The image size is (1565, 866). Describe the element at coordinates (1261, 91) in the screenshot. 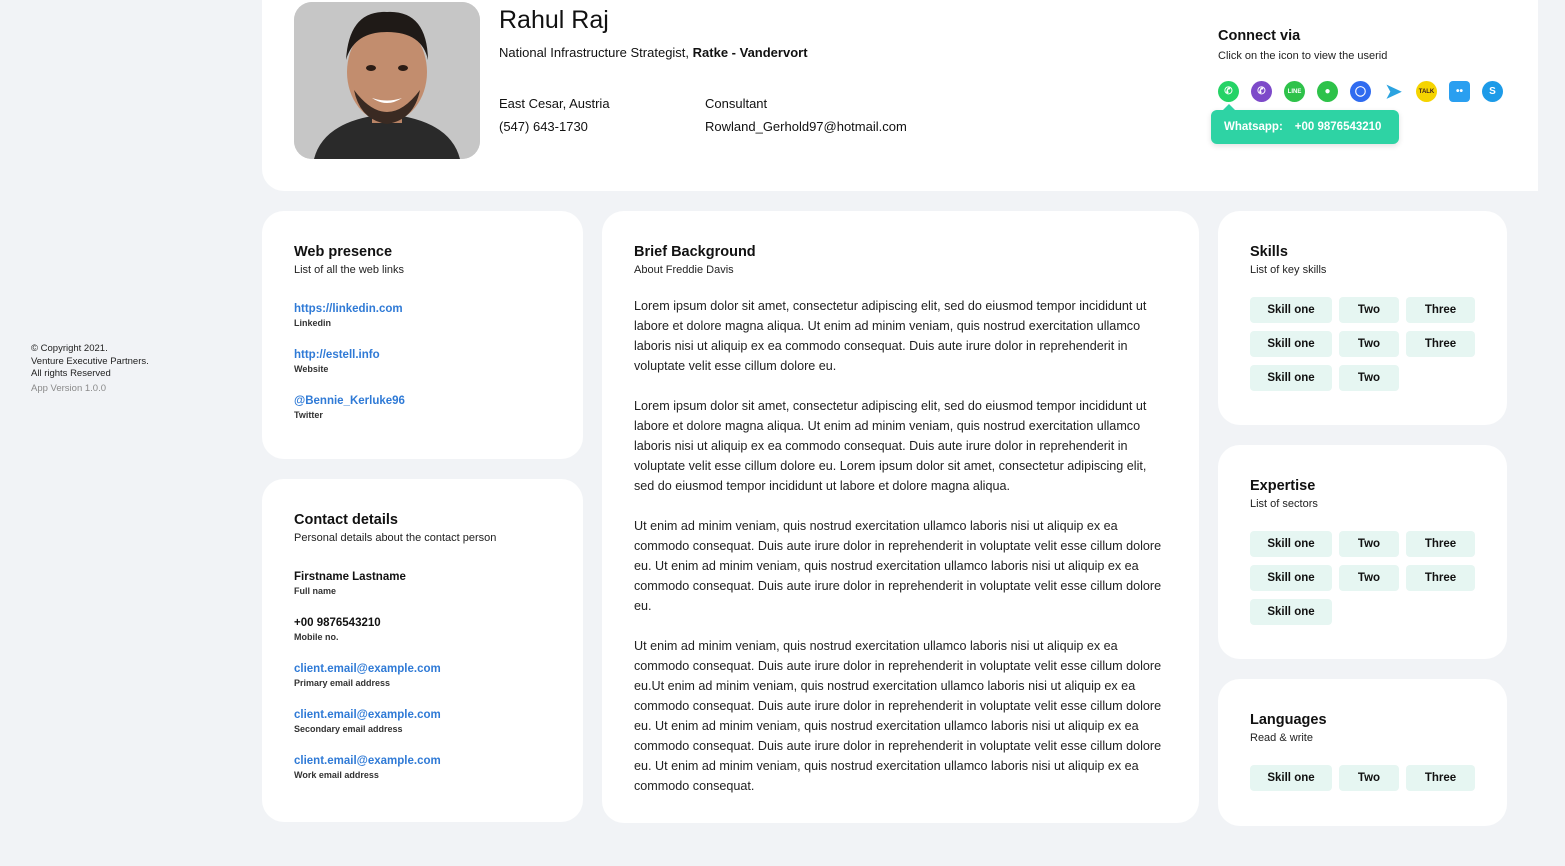

I see `viber-icon: ✆` at that location.